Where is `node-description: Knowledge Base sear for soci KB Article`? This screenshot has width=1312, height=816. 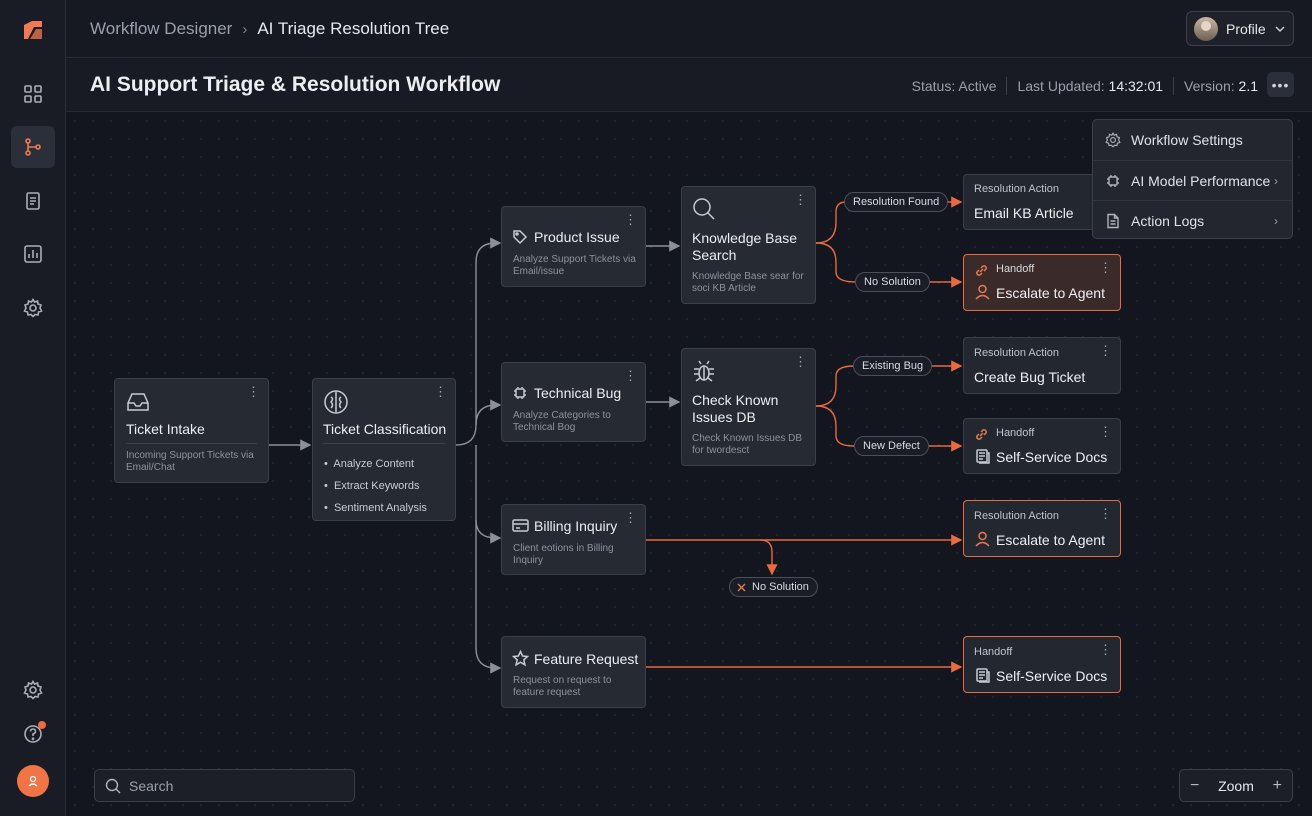 node-description: Knowledge Base sear for soci KB Article is located at coordinates (748, 282).